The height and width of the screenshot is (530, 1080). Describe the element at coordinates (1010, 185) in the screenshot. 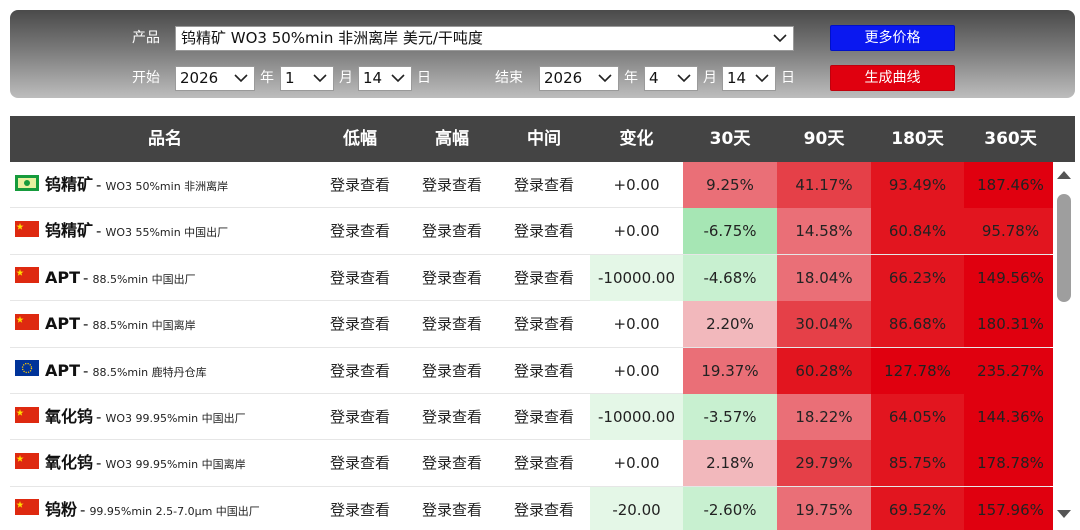

I see `cell-360d: 187.46%` at that location.